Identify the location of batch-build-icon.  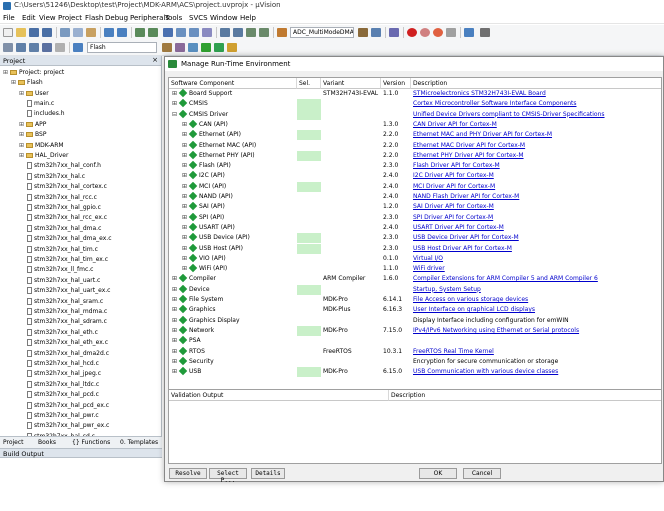
(47, 47).